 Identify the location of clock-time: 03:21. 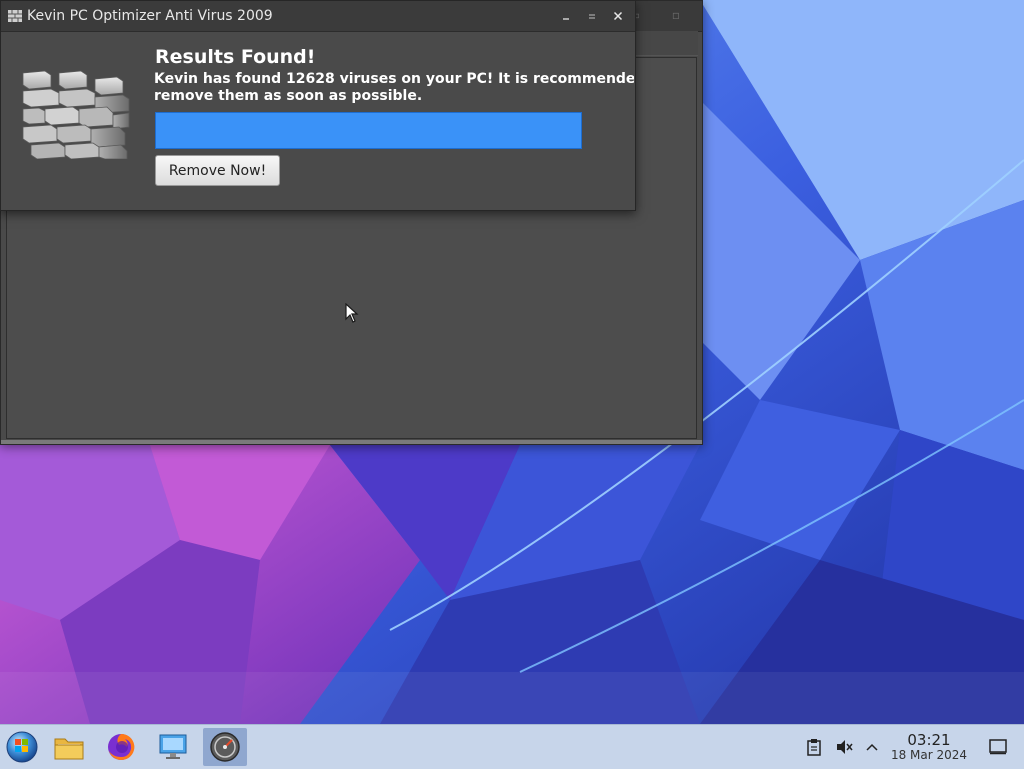
(929, 740).